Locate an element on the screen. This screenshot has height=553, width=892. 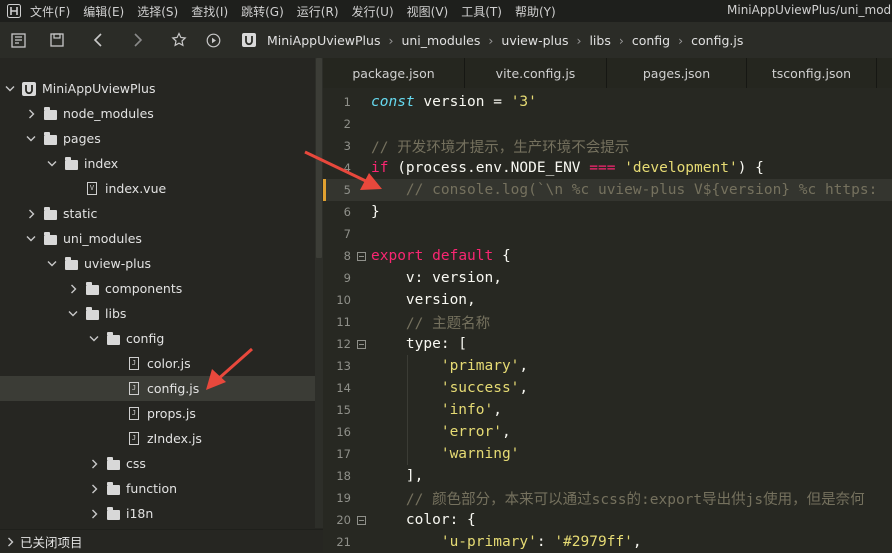
line-number: 16 is located at coordinates (343, 432).